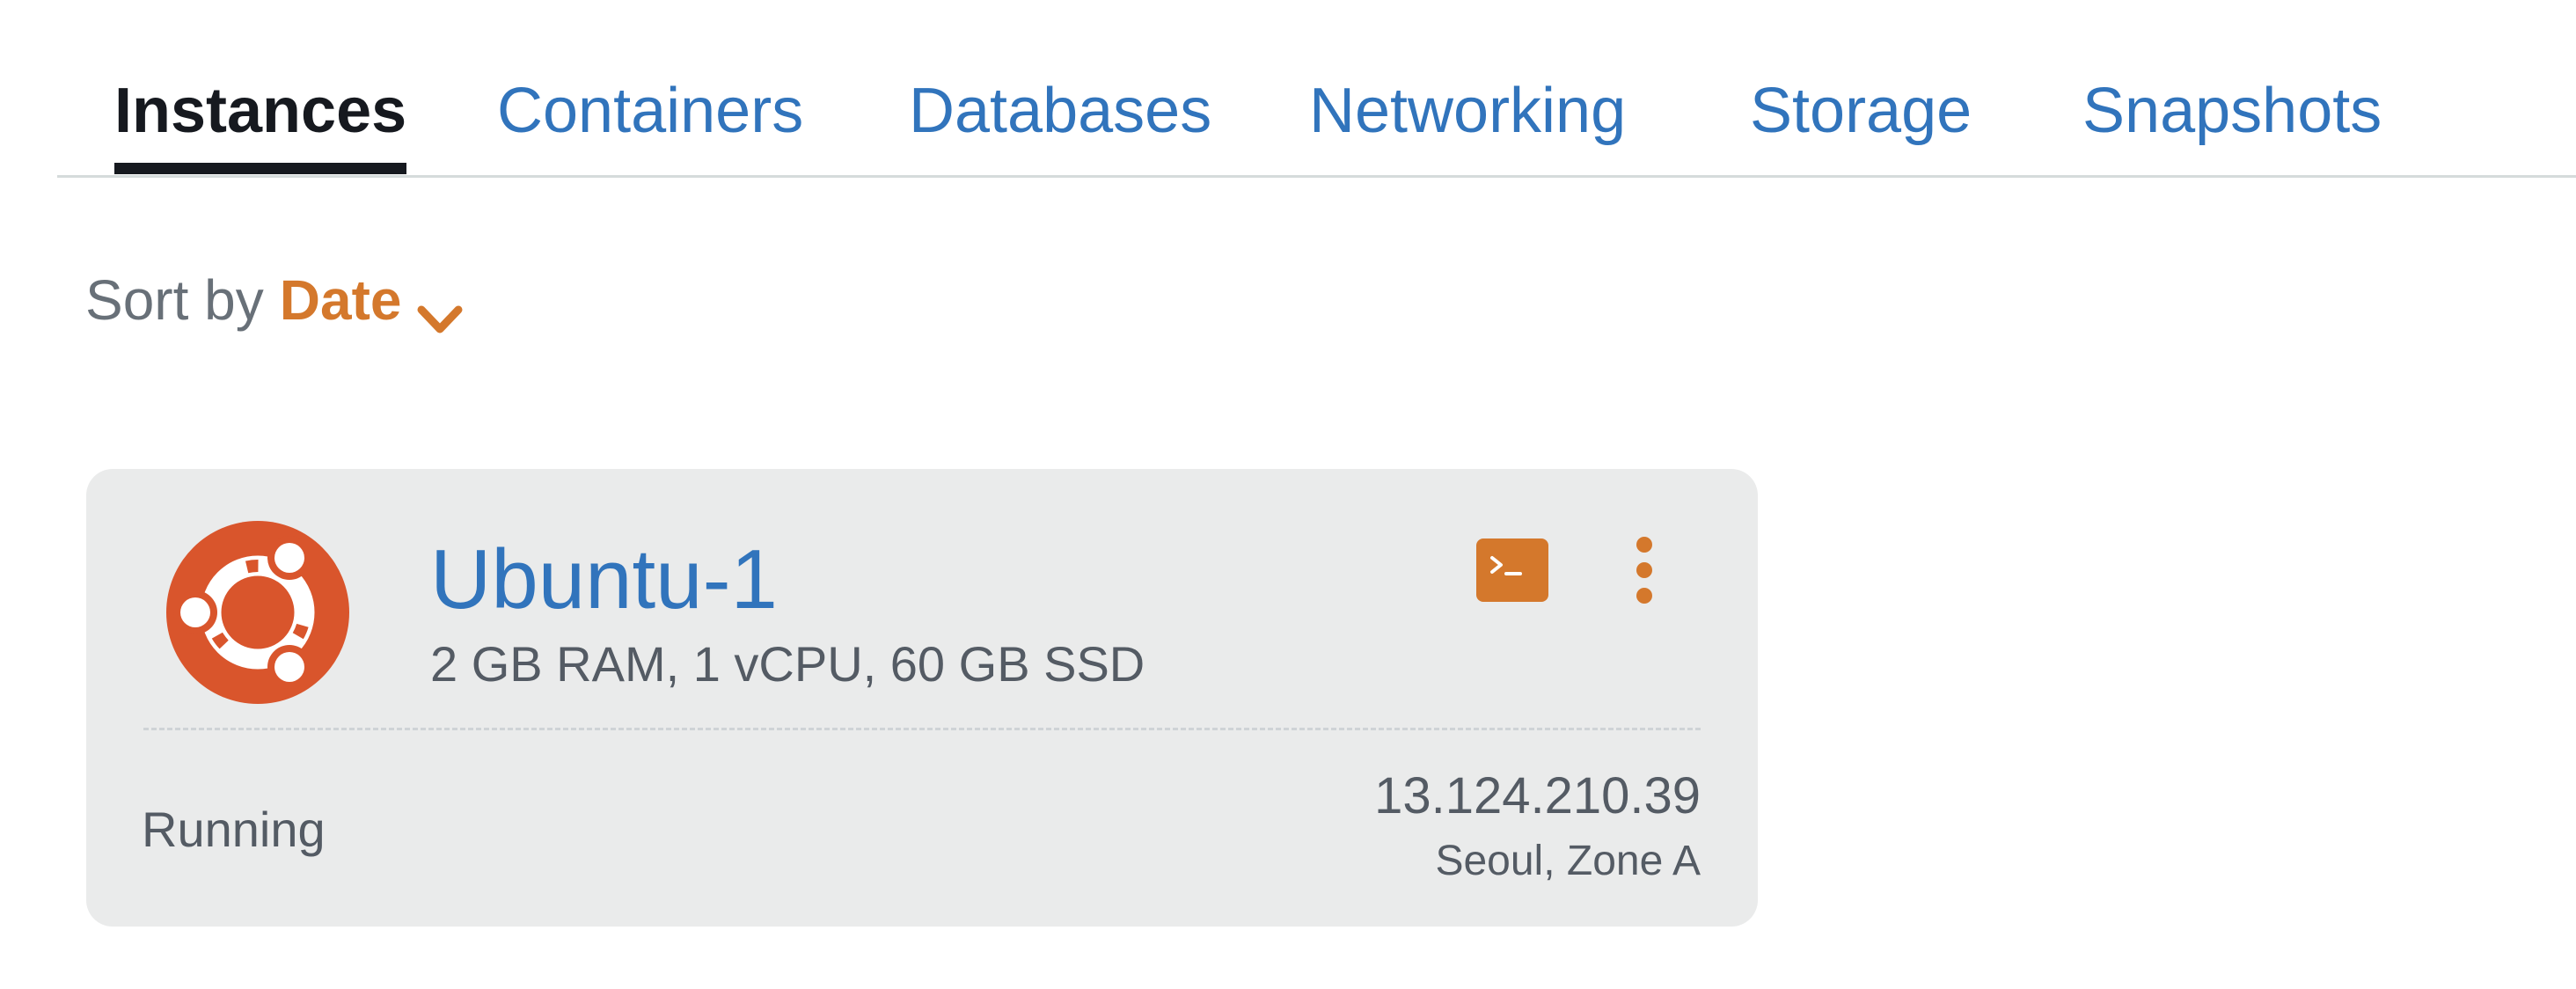 This screenshot has width=2576, height=989. What do you see at coordinates (234, 829) in the screenshot?
I see `status-text: Running` at bounding box center [234, 829].